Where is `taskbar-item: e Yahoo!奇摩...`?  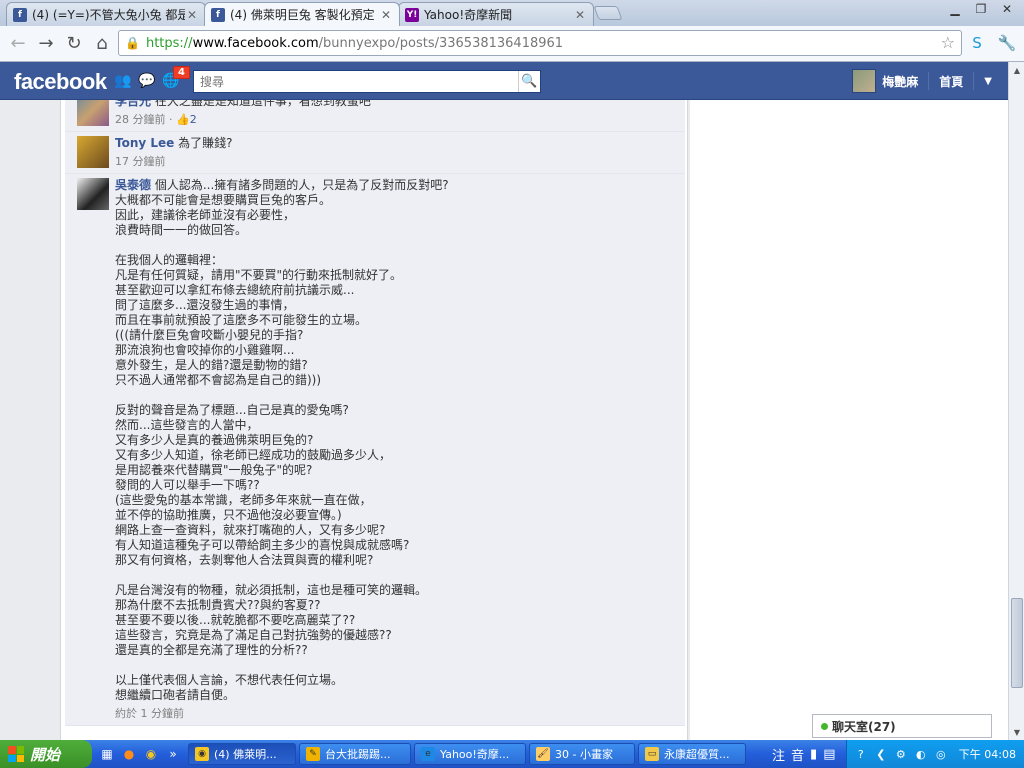
taskbar-item: e Yahoo!奇摩... is located at coordinates (470, 754).